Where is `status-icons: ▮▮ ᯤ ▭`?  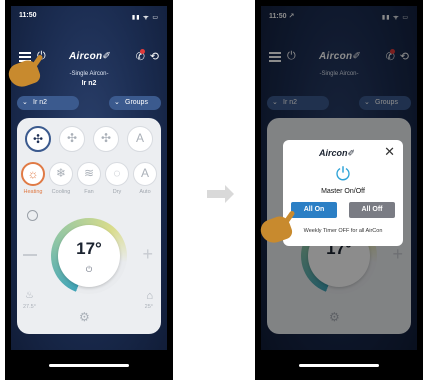 status-icons: ▮▮ ᯤ ▭ is located at coordinates (145, 18).